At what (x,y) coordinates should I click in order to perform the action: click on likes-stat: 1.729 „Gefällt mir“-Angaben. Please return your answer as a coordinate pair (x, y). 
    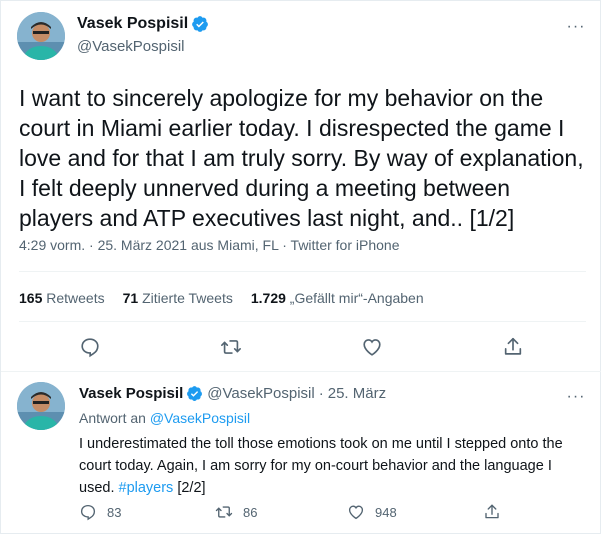
    Looking at the image, I should click on (337, 298).